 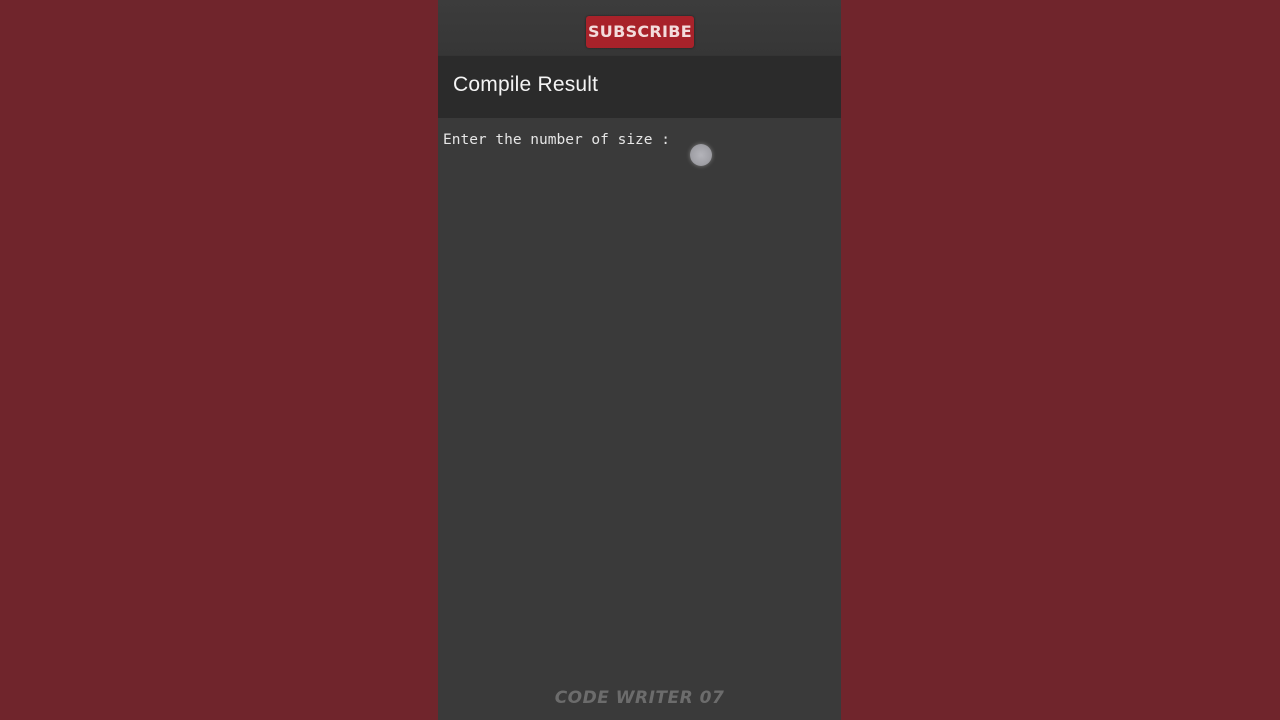 I want to click on watermark: CODE WRITER 07, so click(x=639, y=698).